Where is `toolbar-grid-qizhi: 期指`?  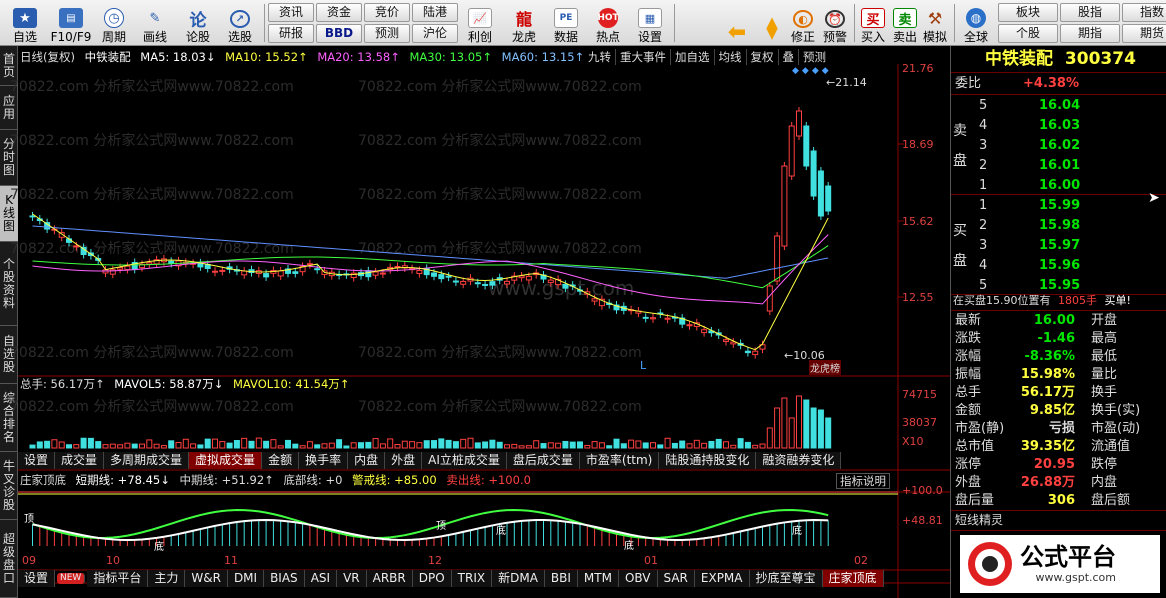 toolbar-grid-qizhi: 期指 is located at coordinates (1090, 33).